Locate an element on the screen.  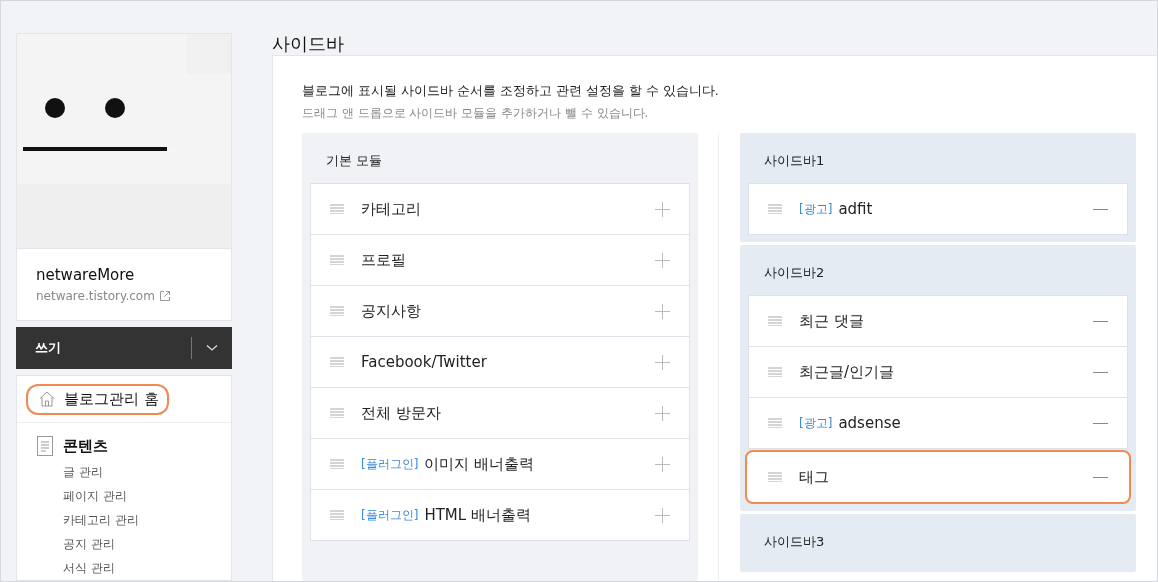
blog-url-link: netware.tistory.com is located at coordinates (103, 296).